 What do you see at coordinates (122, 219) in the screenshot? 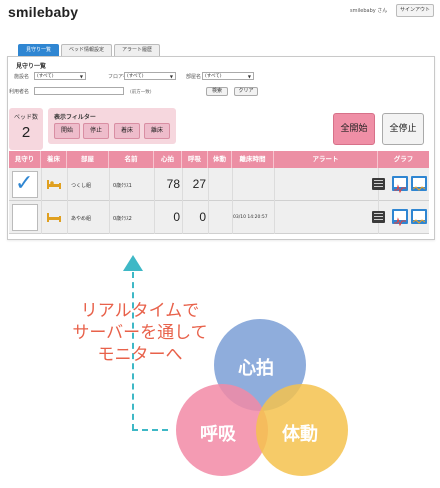
I see `name-cell: 0歳ｸﾗｽ2` at bounding box center [122, 219].